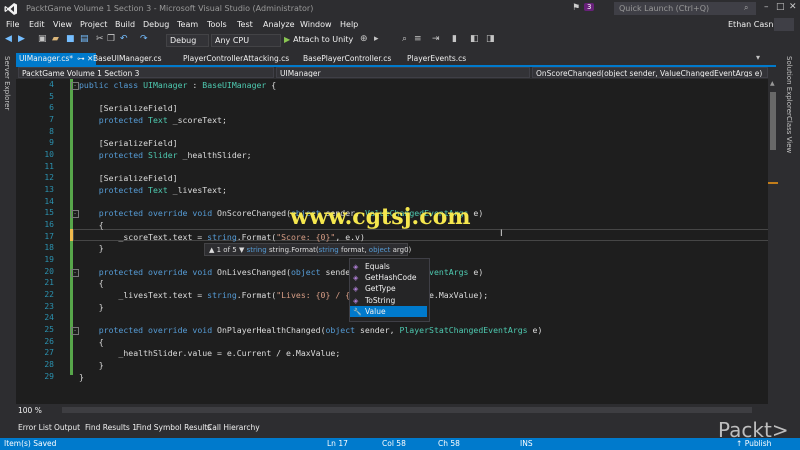 This screenshot has height=450, width=800. Describe the element at coordinates (376, 39) in the screenshot. I see `step-icon: ▸` at that location.